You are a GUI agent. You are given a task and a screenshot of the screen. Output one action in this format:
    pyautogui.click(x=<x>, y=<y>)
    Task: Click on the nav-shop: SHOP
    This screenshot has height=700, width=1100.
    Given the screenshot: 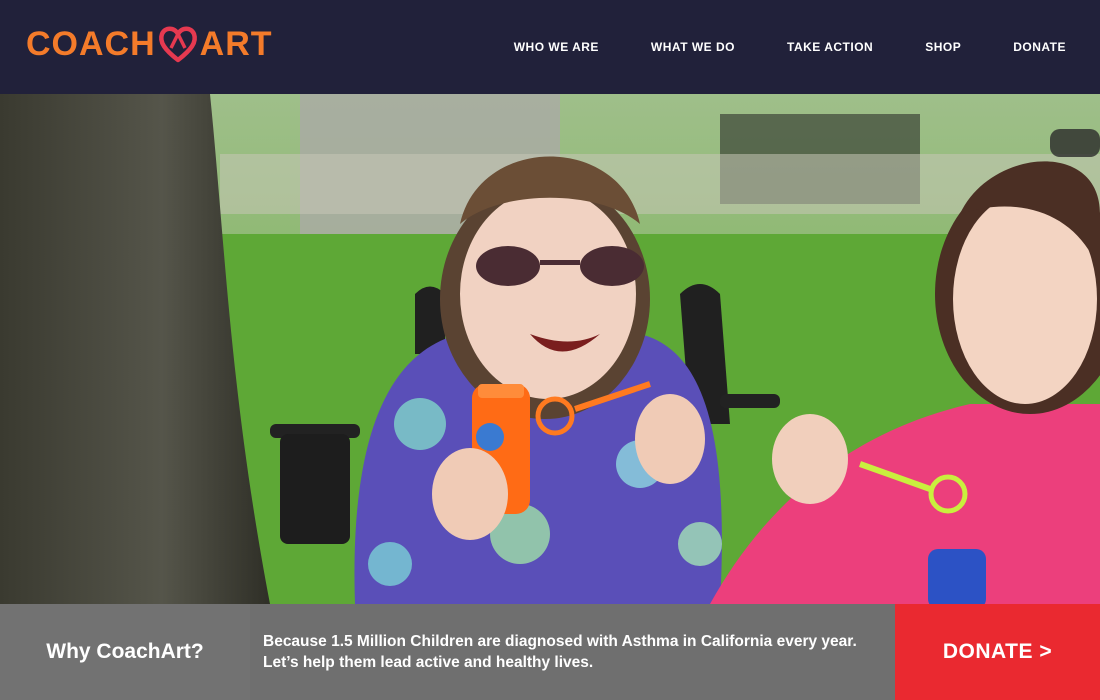 What is the action you would take?
    pyautogui.click(x=943, y=47)
    